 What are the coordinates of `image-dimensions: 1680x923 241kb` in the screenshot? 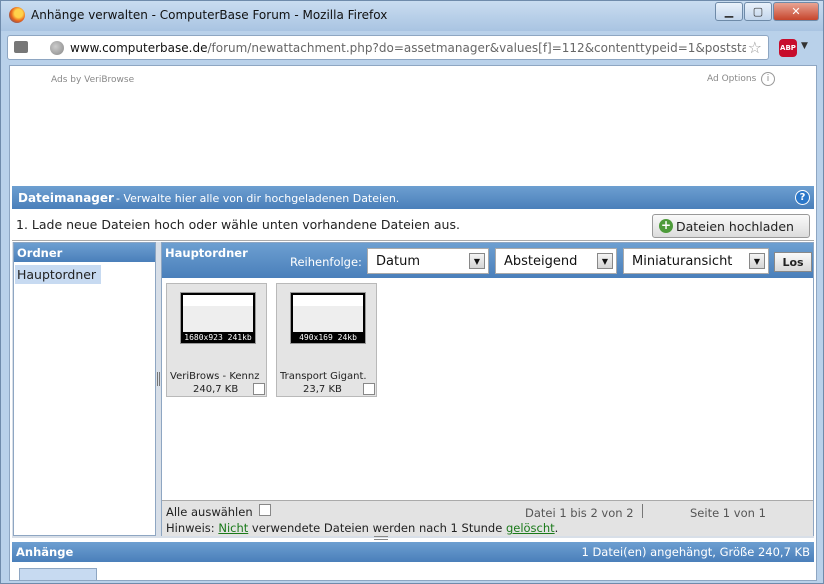 It's located at (218, 337).